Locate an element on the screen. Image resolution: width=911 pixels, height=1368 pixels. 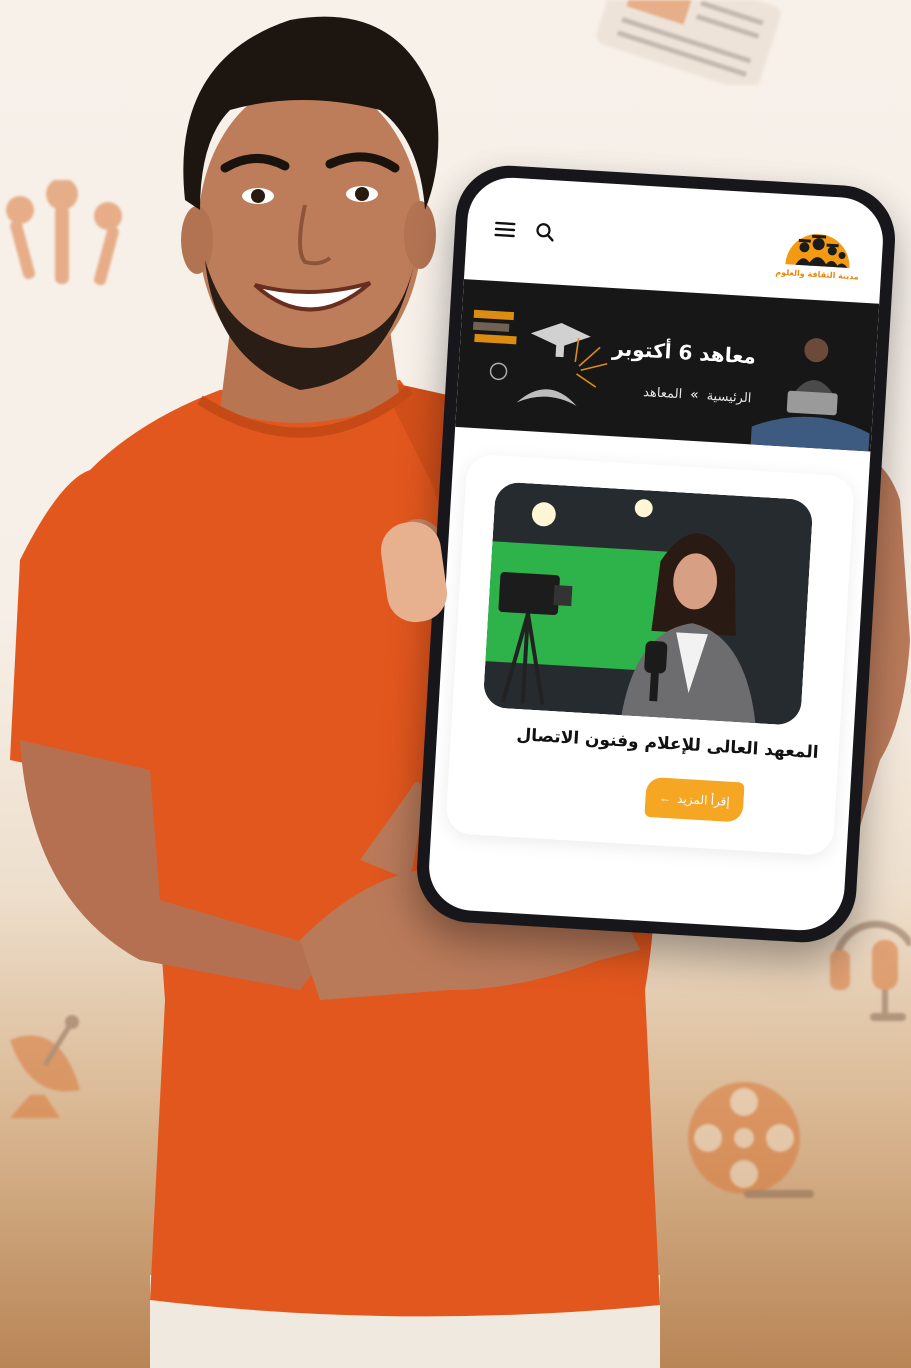
graduates-logo-icon is located at coordinates (817, 250).